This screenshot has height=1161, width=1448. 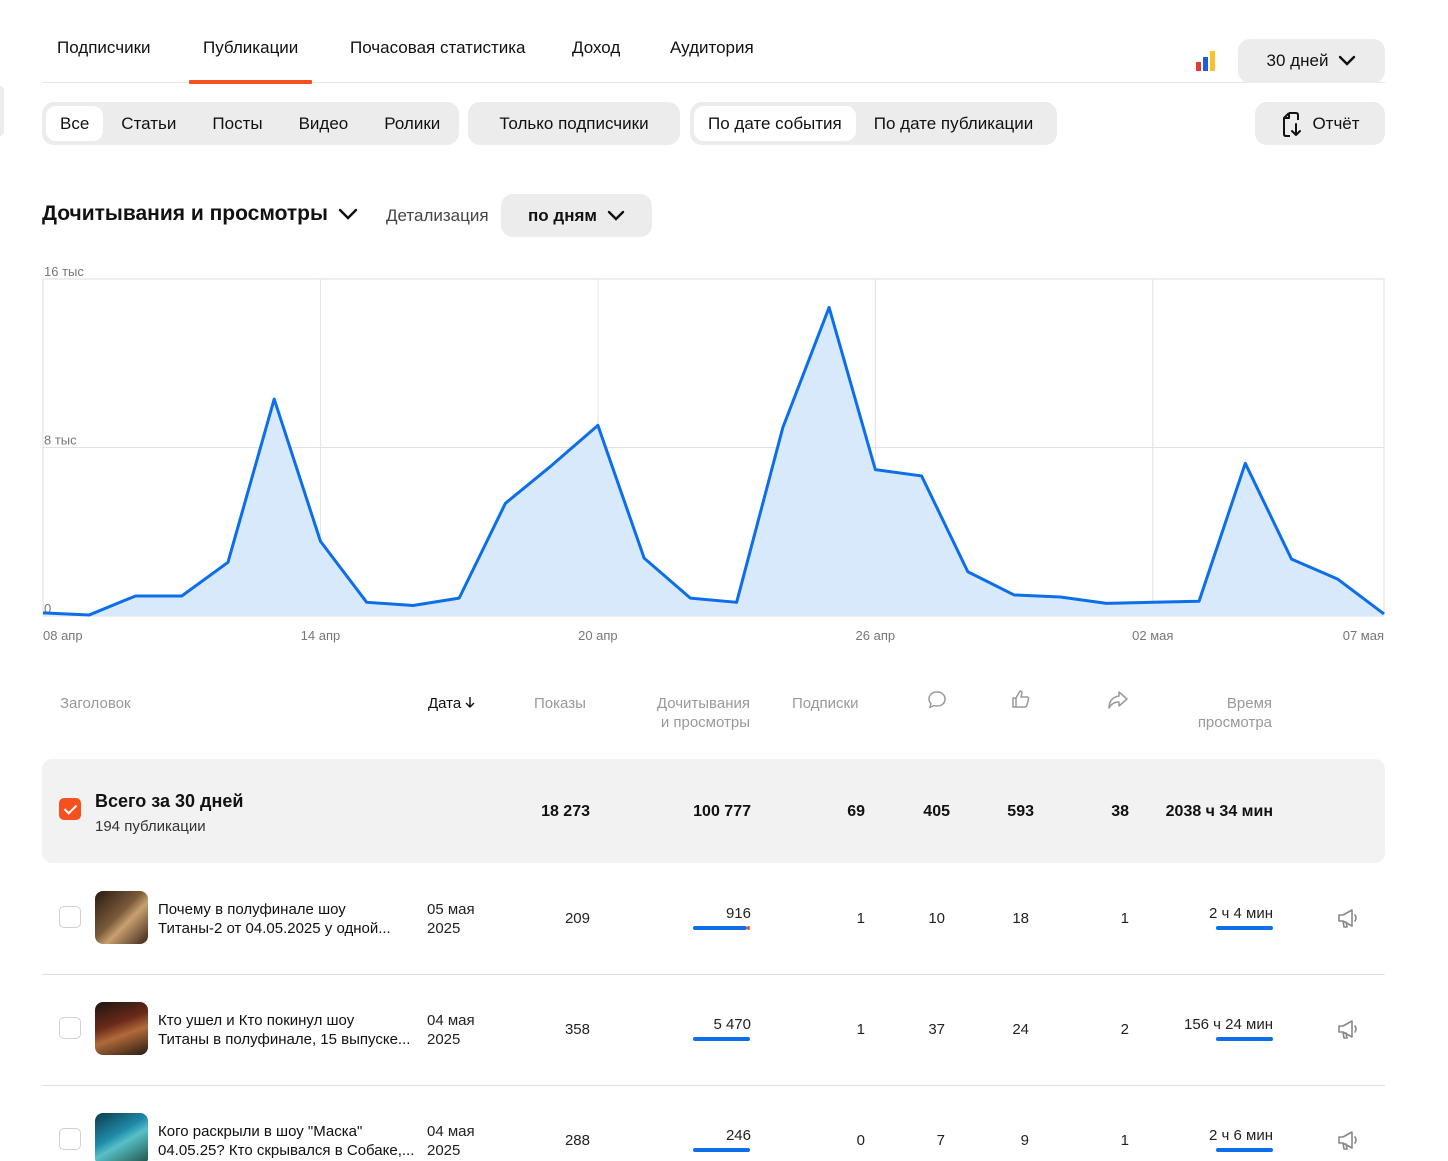 I want to click on tab-audience: Аудитория, so click(x=712, y=60).